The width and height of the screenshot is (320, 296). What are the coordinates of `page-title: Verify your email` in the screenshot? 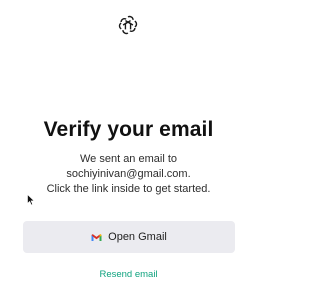 It's located at (128, 129).